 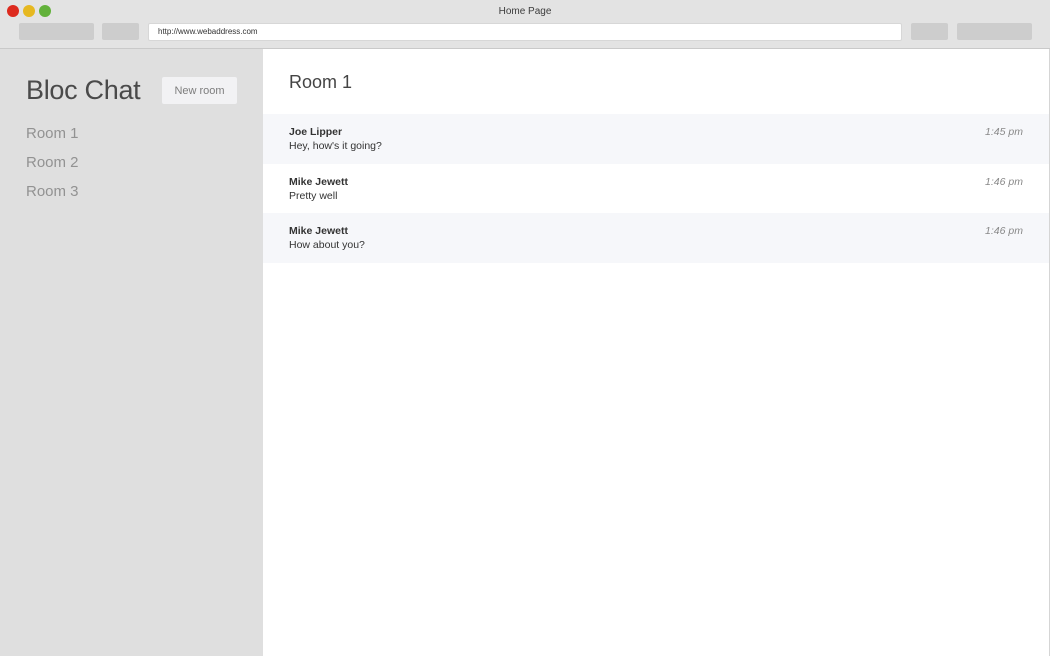 I want to click on address-bar: http://www.webaddress.com, so click(x=525, y=32).